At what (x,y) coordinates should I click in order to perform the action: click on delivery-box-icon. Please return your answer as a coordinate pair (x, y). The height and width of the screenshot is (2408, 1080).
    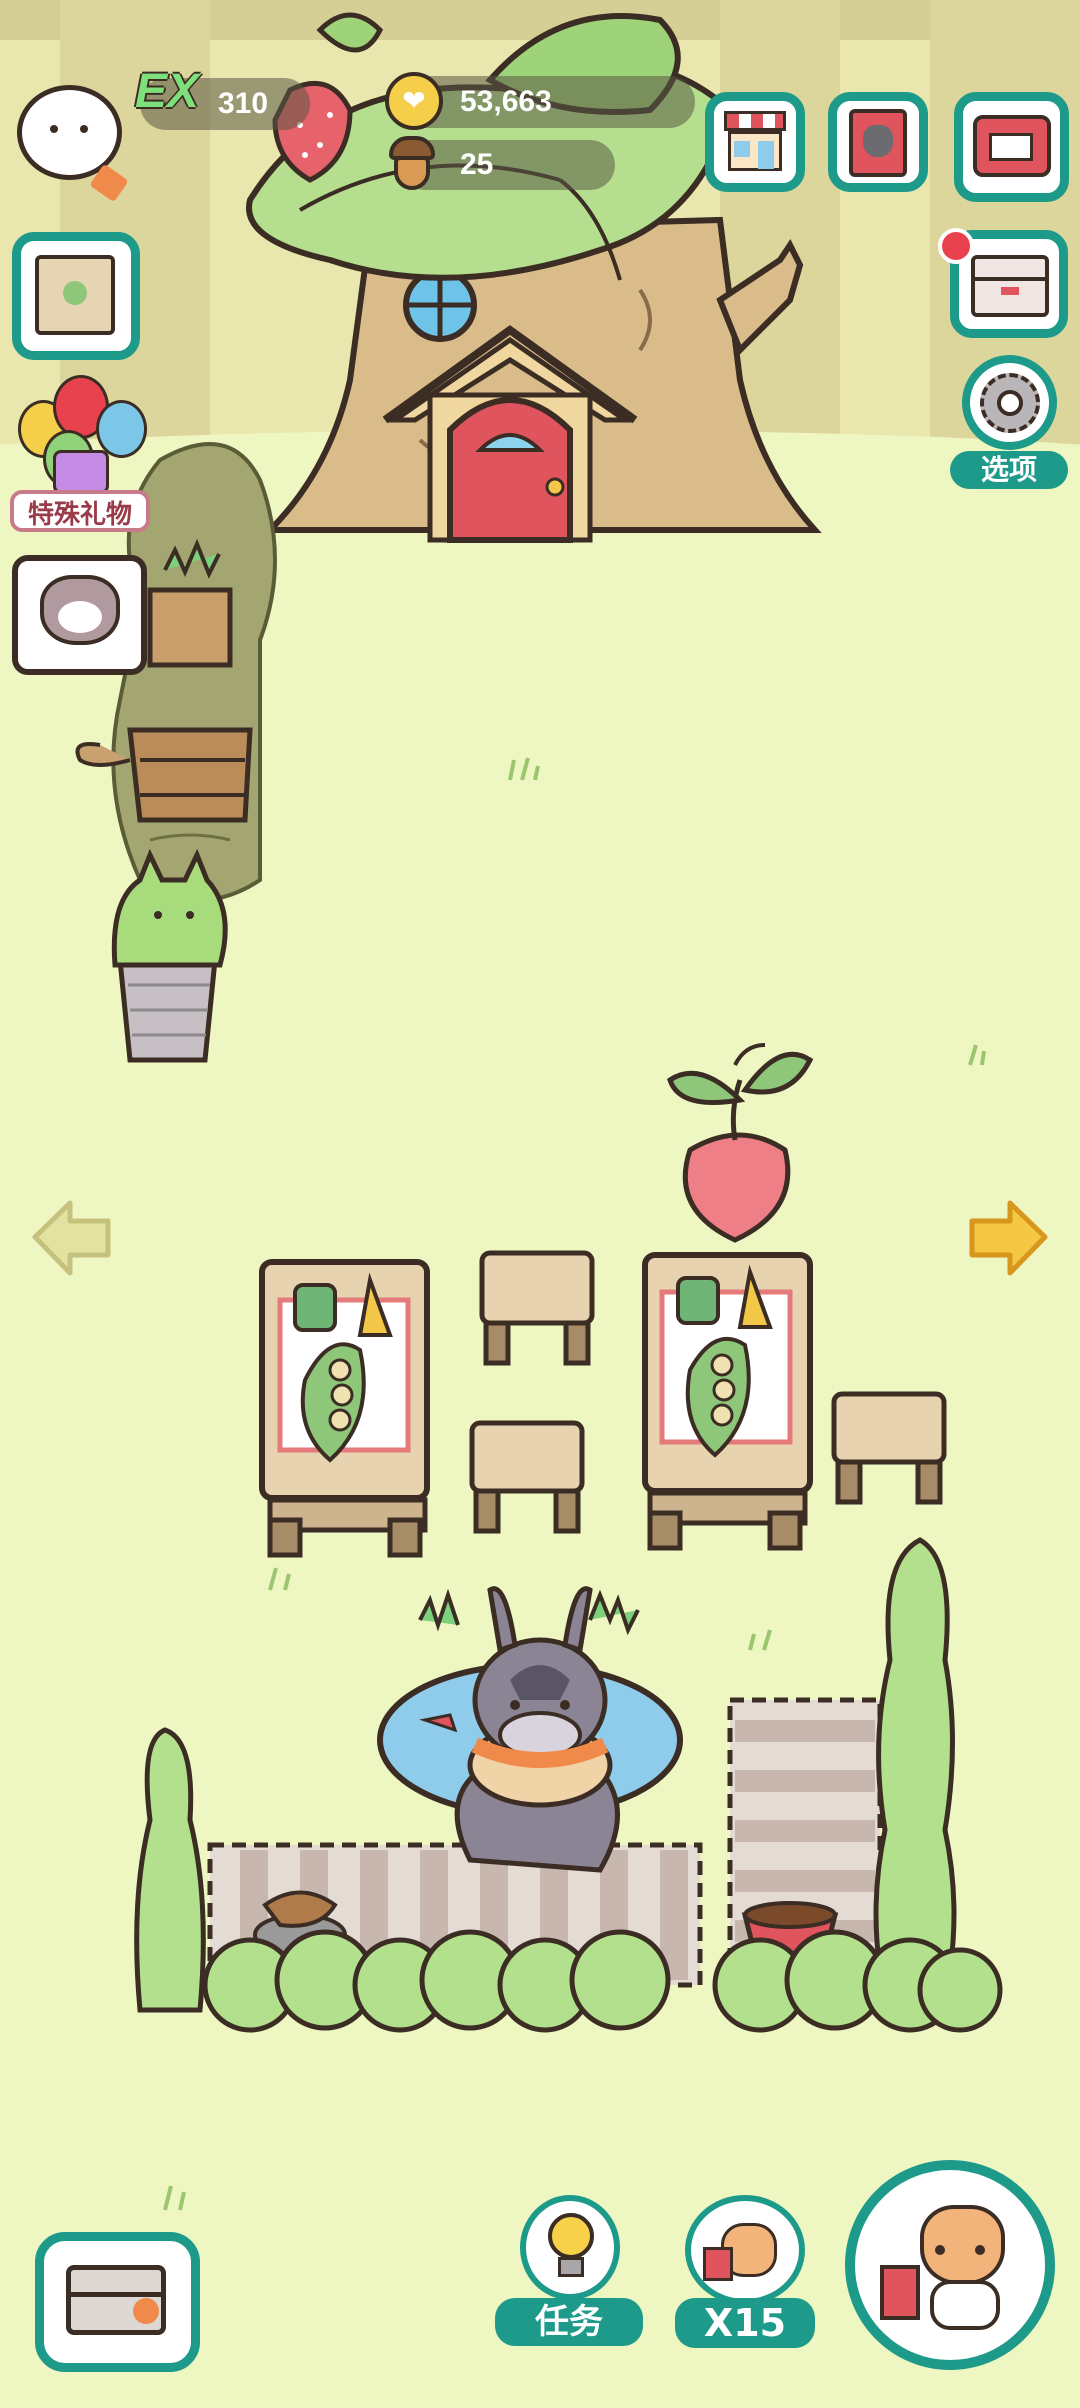
    Looking at the image, I should click on (116, 2300).